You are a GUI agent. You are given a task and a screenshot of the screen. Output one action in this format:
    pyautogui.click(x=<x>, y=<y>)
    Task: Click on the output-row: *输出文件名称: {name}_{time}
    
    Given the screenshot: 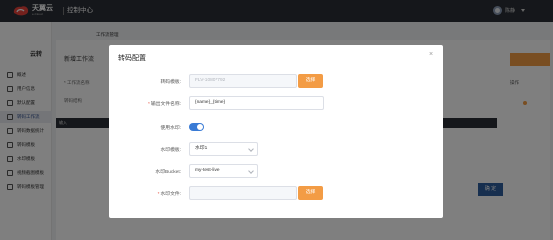 What is the action you would take?
    pyautogui.click(x=276, y=103)
    